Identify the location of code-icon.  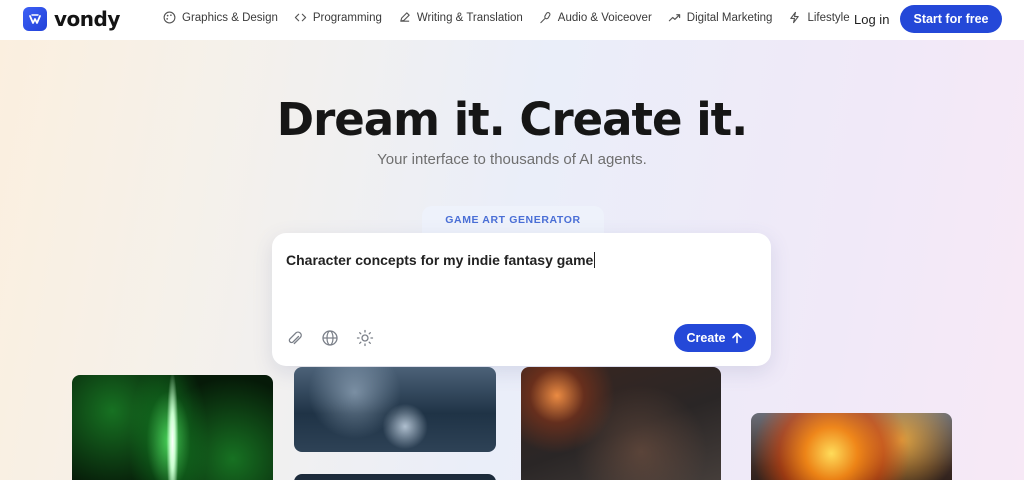
(300, 17).